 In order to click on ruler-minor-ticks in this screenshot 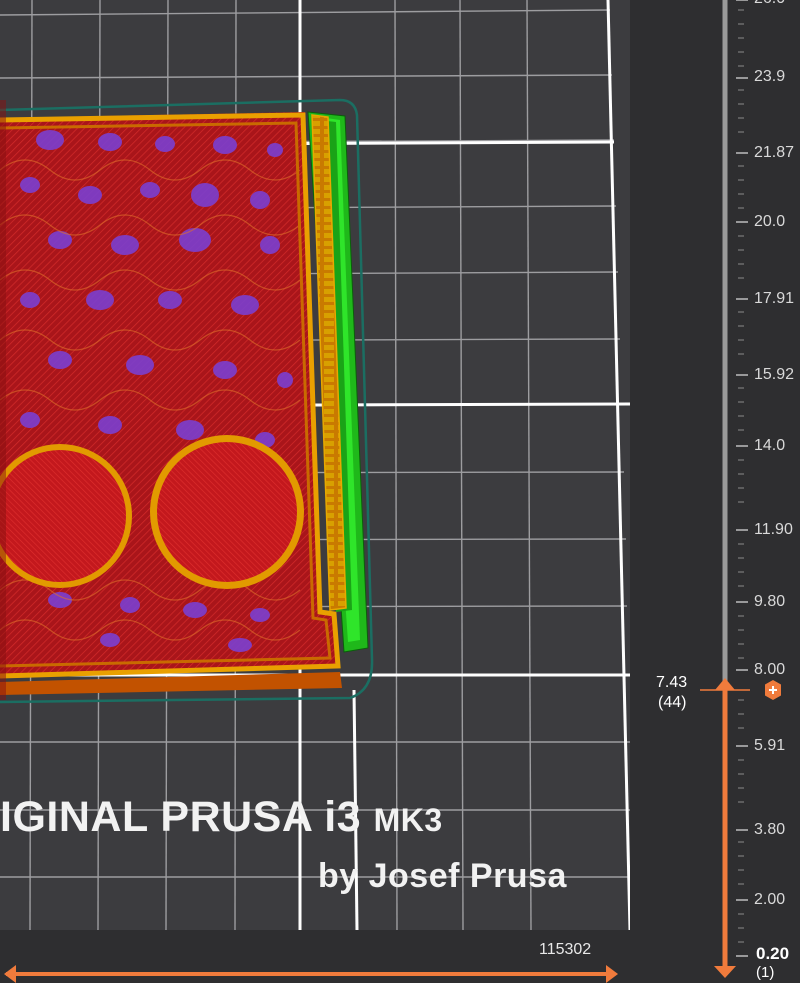, I will do `click(741, 476)`.